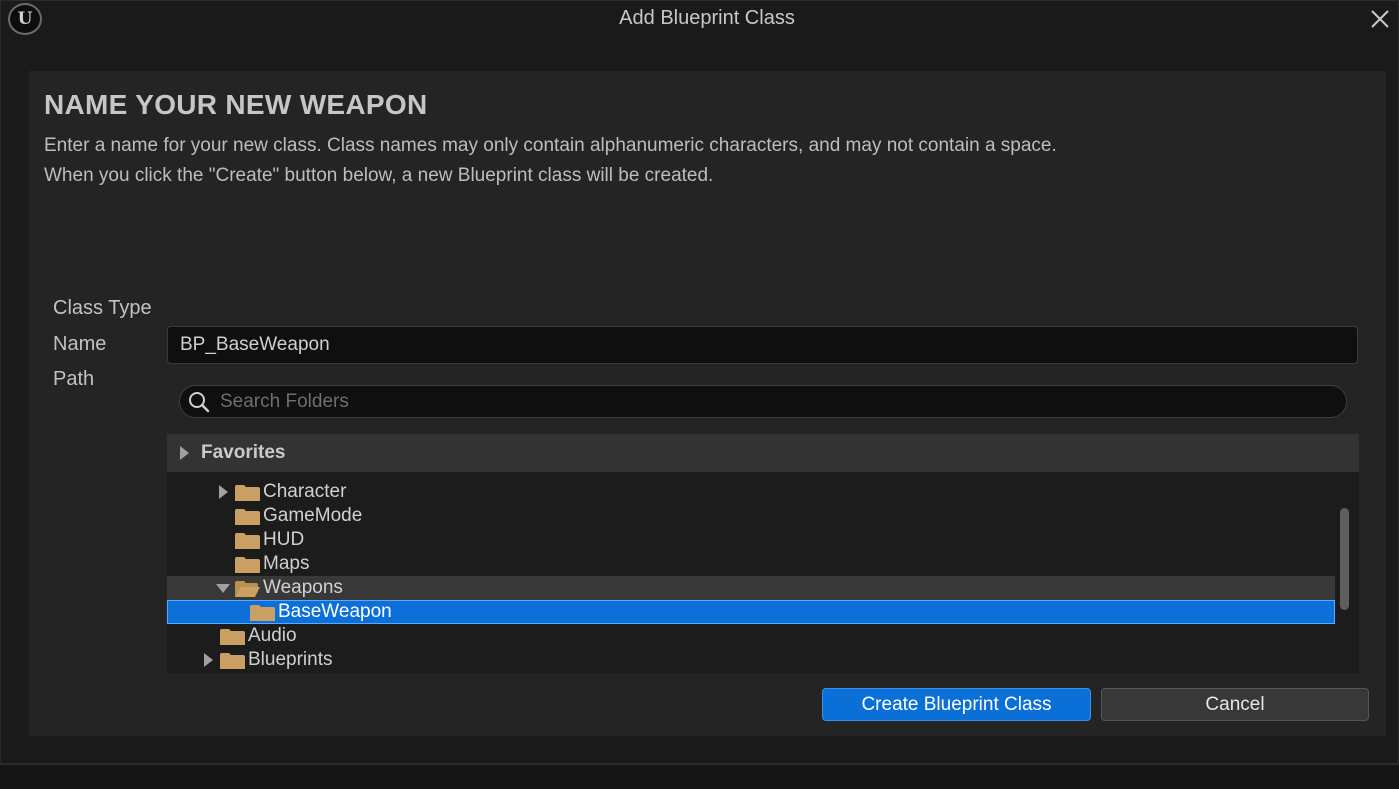 The image size is (1399, 789). What do you see at coordinates (74, 379) in the screenshot?
I see `path-label: Path` at bounding box center [74, 379].